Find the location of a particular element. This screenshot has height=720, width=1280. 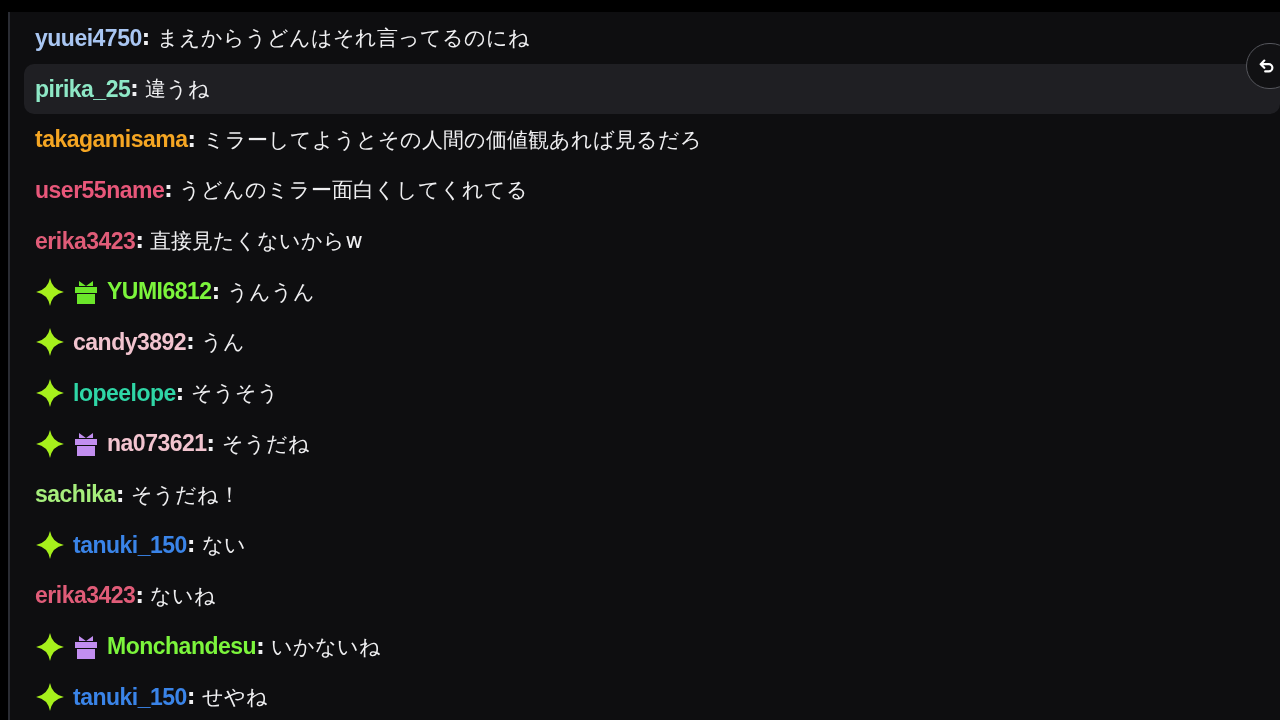

message-text: : うん is located at coordinates (216, 343).